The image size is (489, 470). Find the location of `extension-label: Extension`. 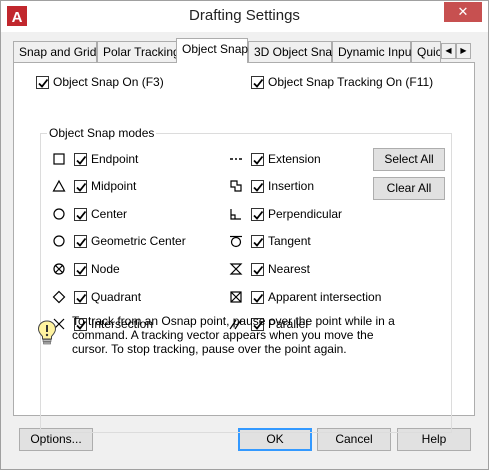

extension-label: Extension is located at coordinates (294, 159).